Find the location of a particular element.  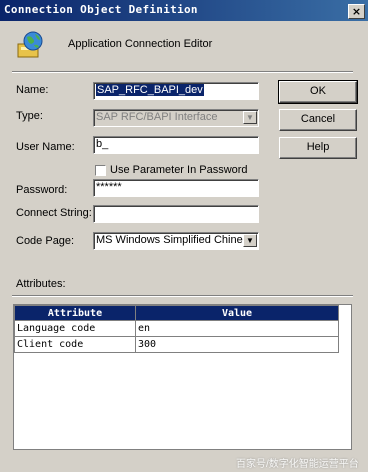

close-button: × is located at coordinates (356, 11).